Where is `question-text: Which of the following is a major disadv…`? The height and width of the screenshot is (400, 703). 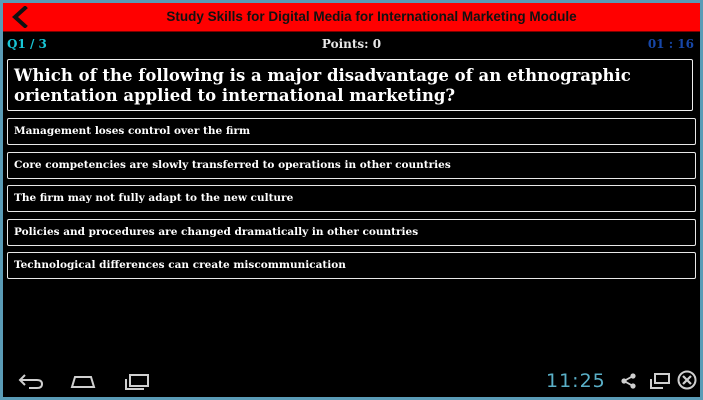
question-text: Which of the following is a major disadv… is located at coordinates (322, 85).